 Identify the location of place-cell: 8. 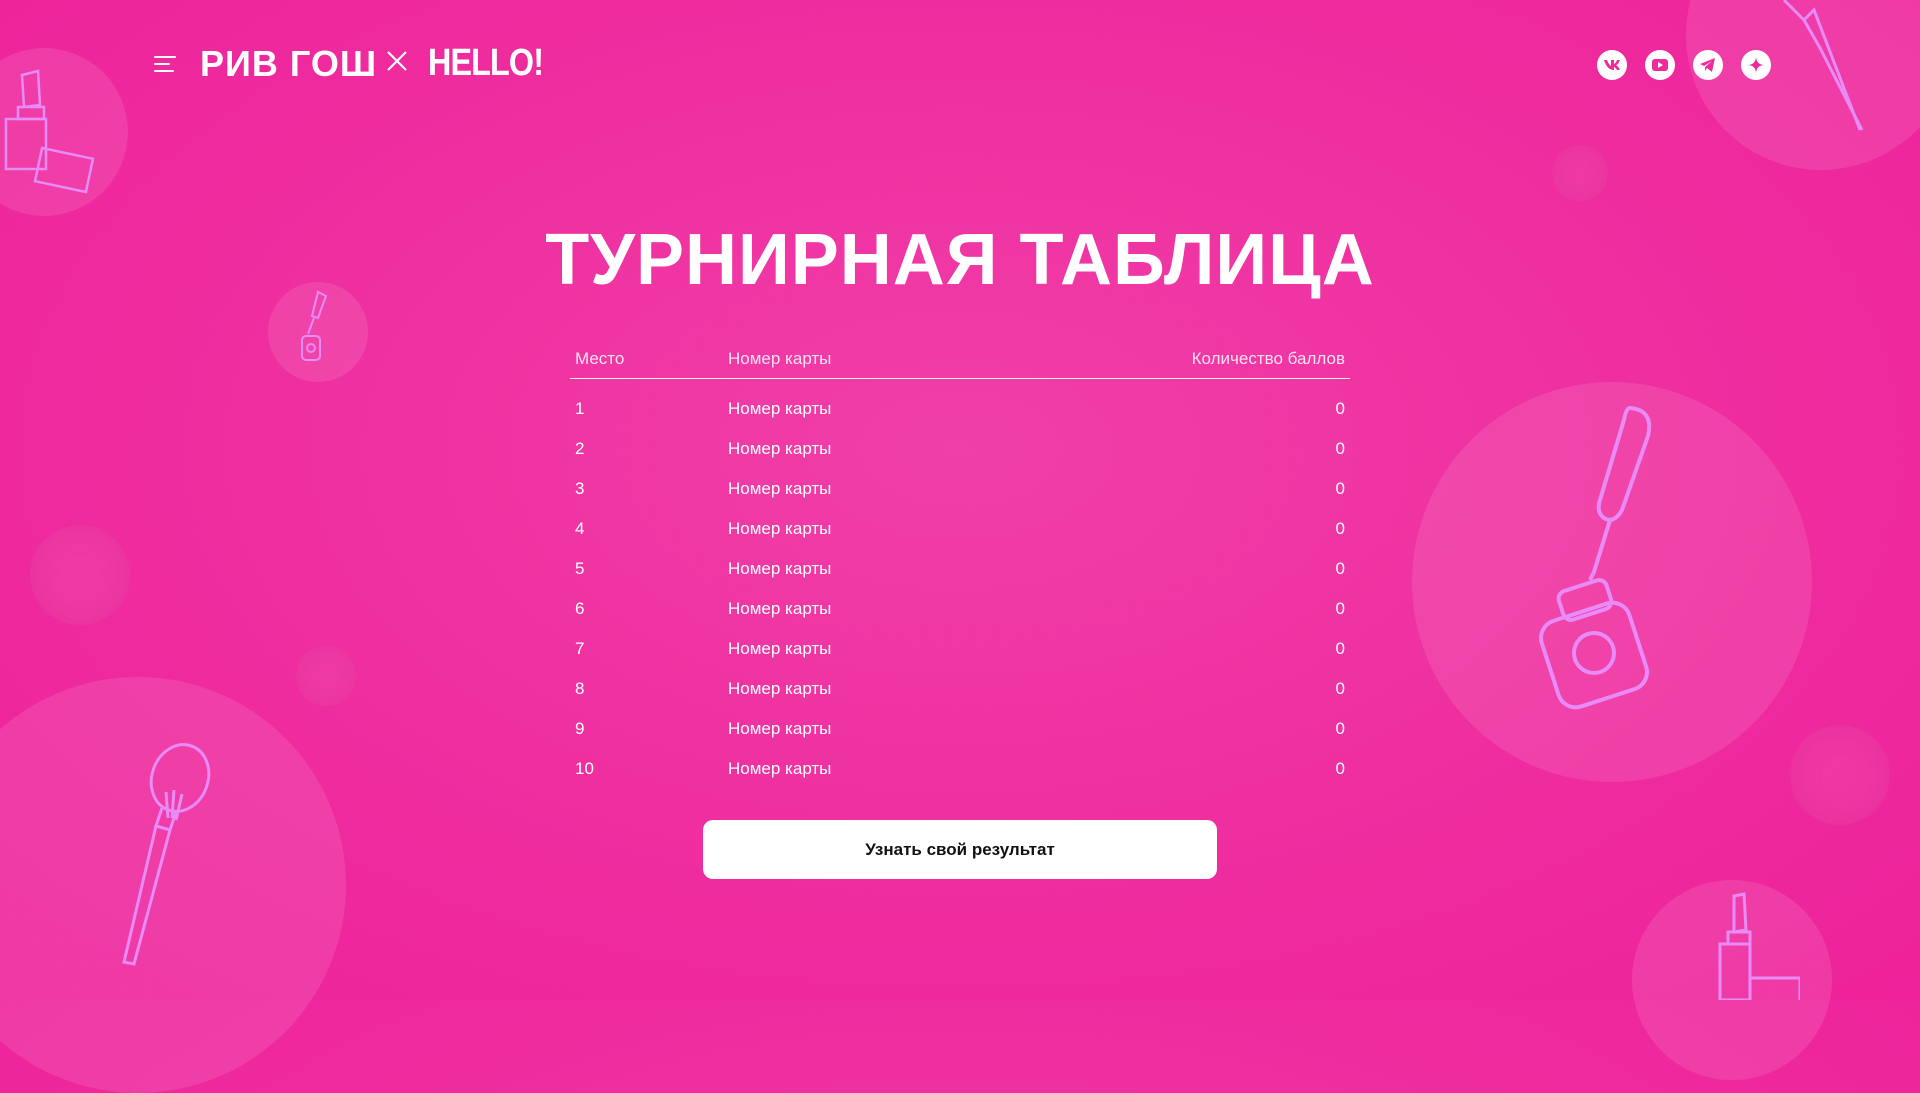
(580, 688).